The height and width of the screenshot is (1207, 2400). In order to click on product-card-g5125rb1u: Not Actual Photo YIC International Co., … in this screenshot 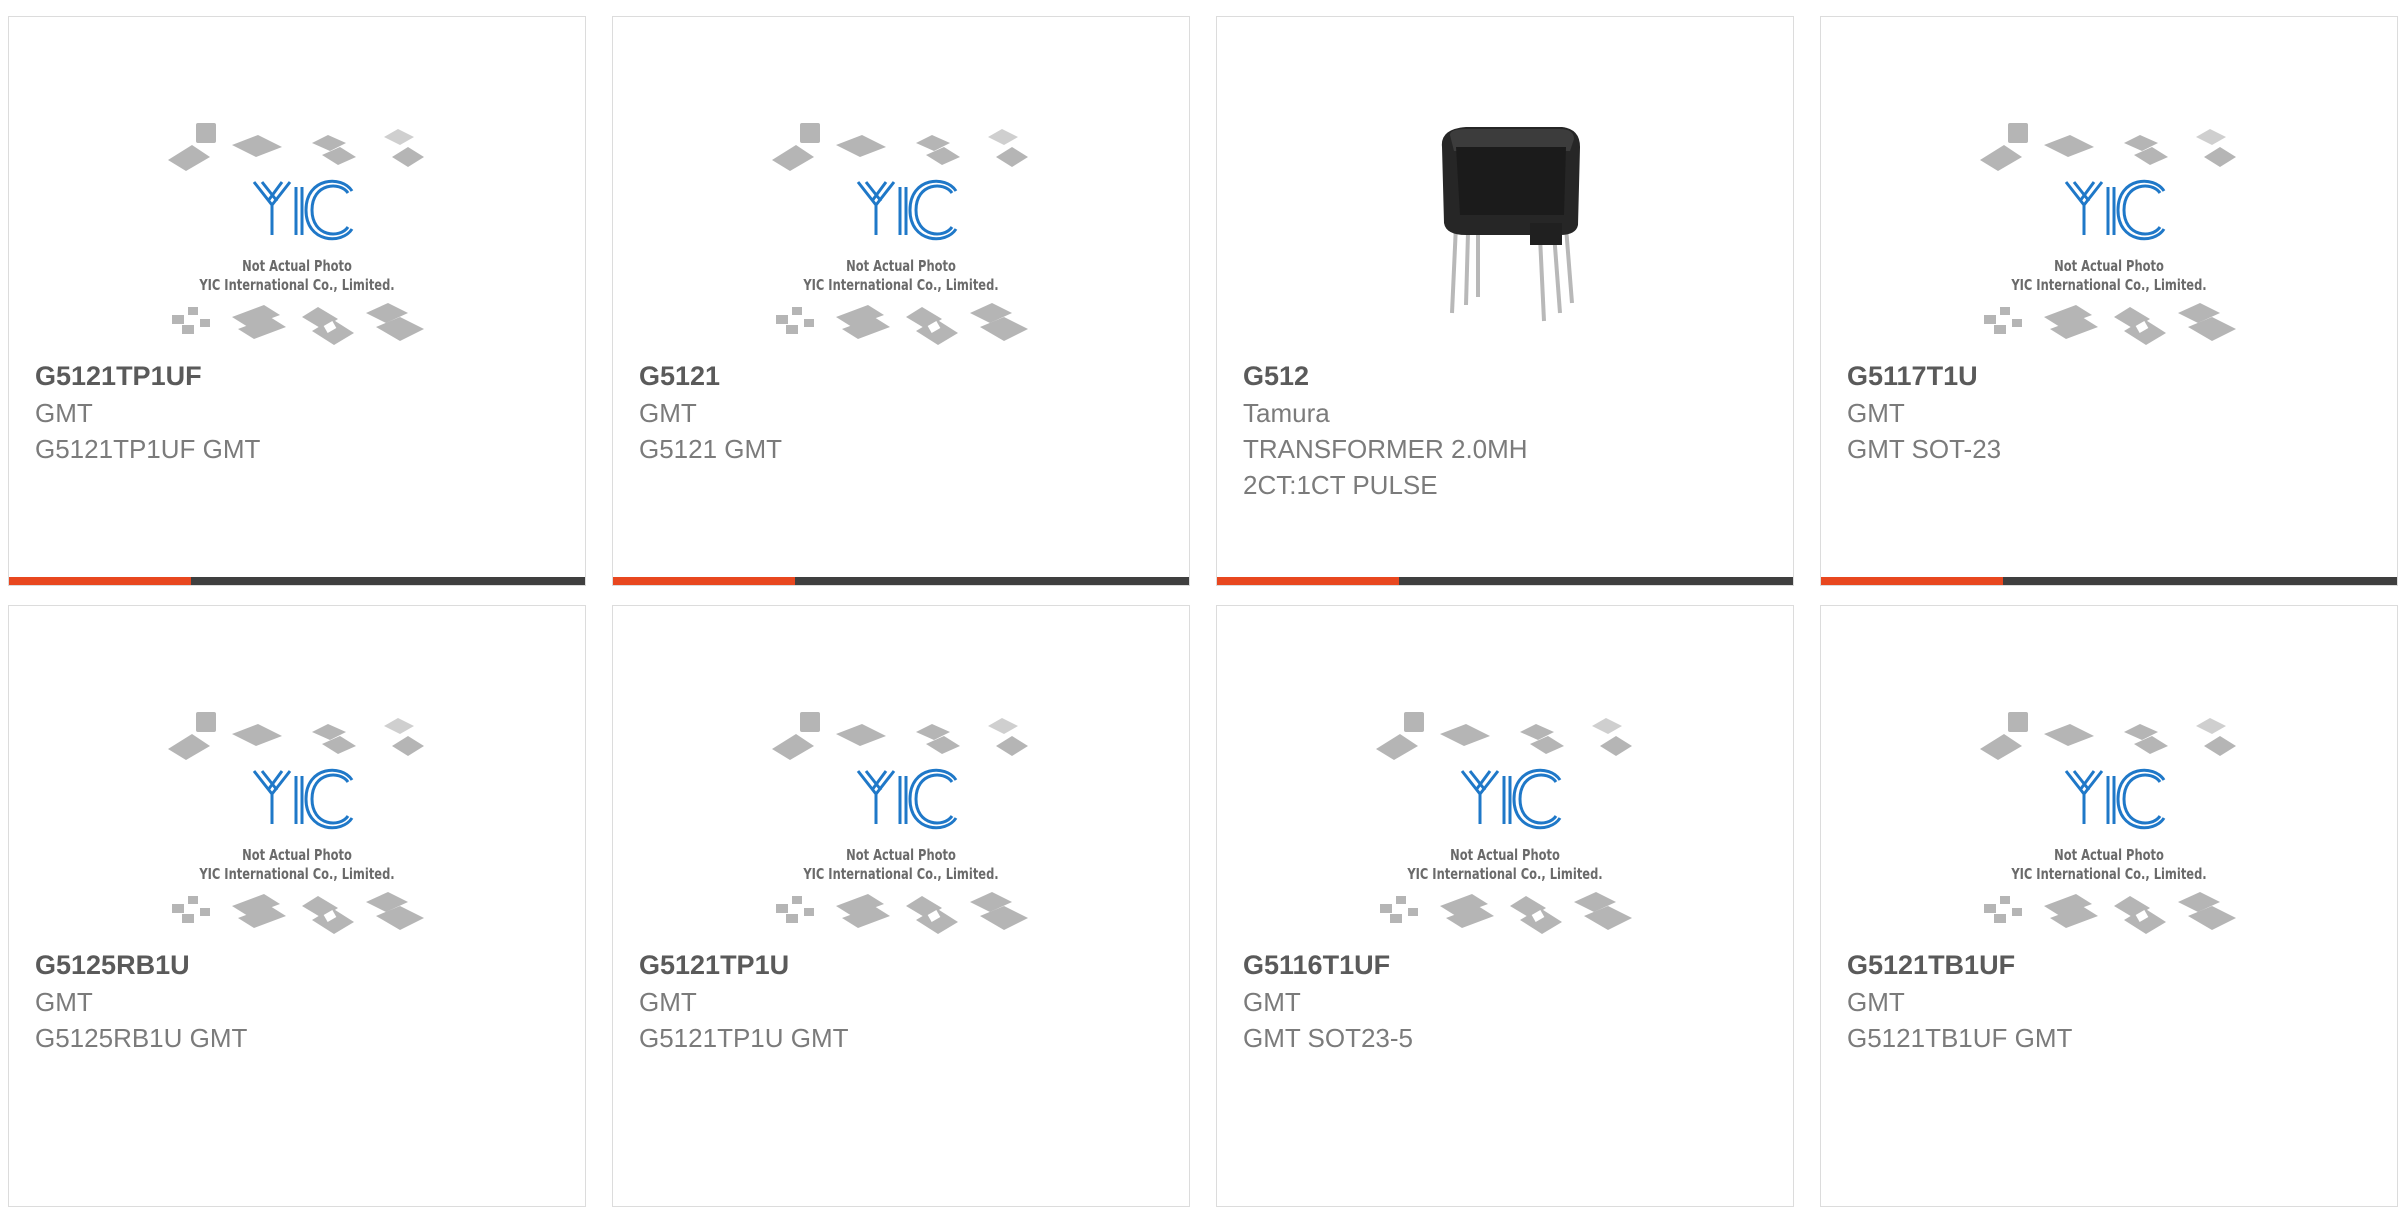, I will do `click(297, 906)`.